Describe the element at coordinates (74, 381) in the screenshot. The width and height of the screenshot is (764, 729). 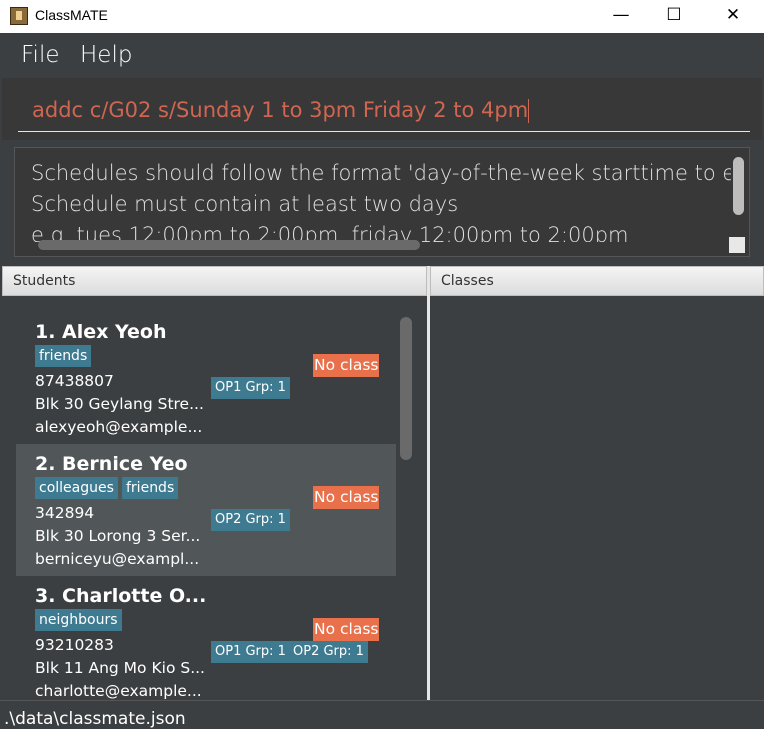
I see `student-phone: 87438807` at that location.